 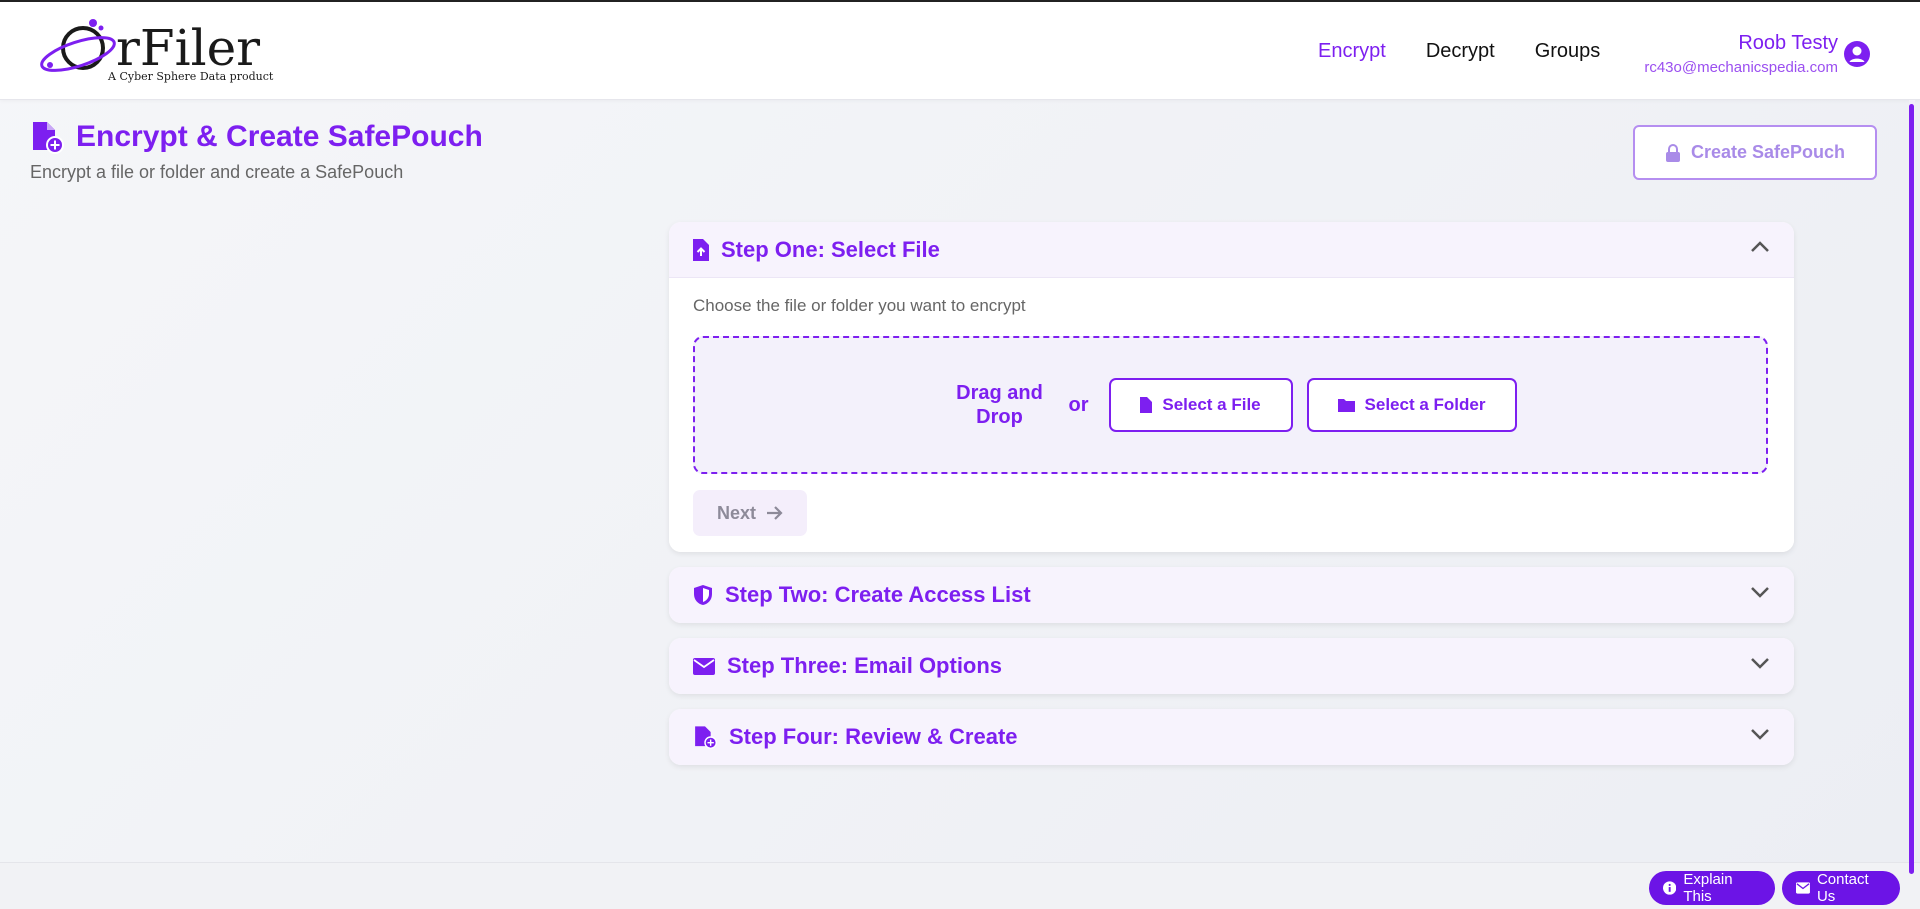 I want to click on step-two-header: Step Two: Create Access List, so click(x=1231, y=595).